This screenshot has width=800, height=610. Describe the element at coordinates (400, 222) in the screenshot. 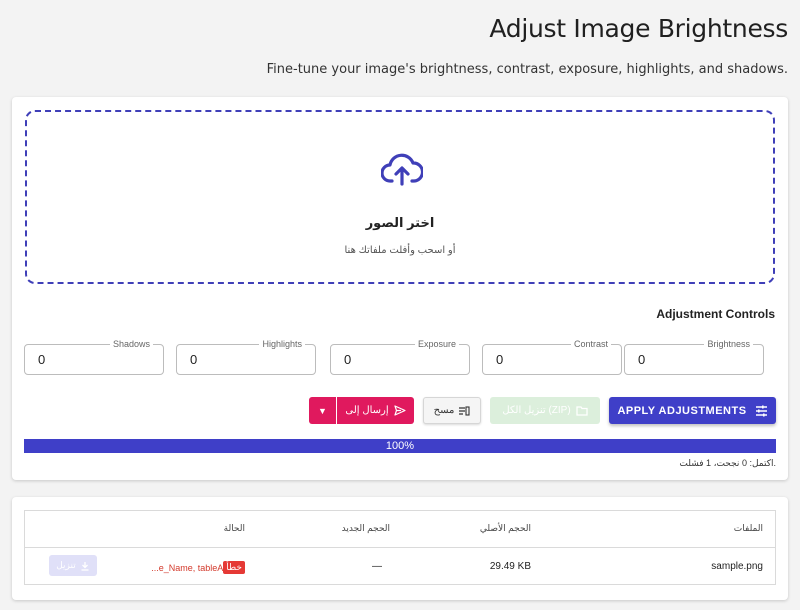

I see `dropzone-title: اختر الصور` at that location.